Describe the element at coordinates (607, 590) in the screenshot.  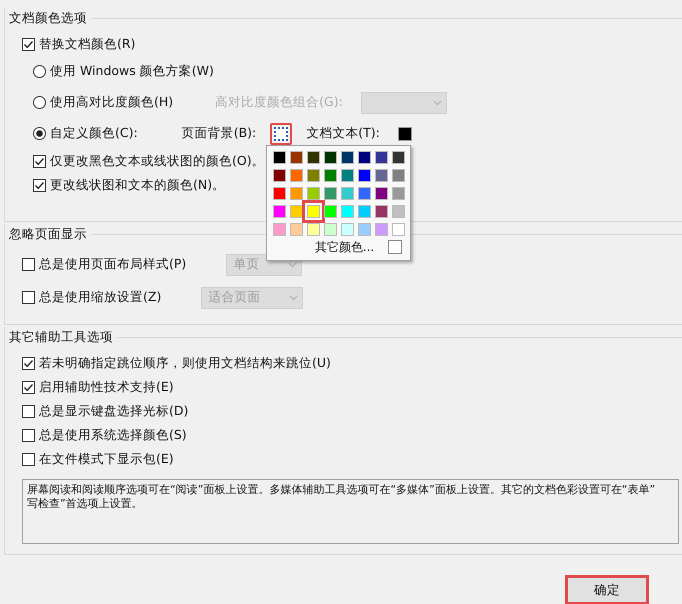
I see `ok-button: 确定` at that location.